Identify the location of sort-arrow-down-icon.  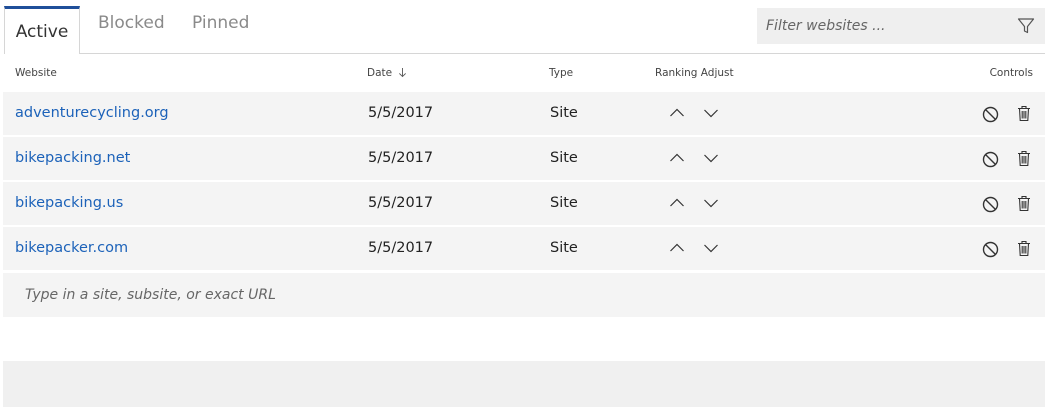
(403, 73).